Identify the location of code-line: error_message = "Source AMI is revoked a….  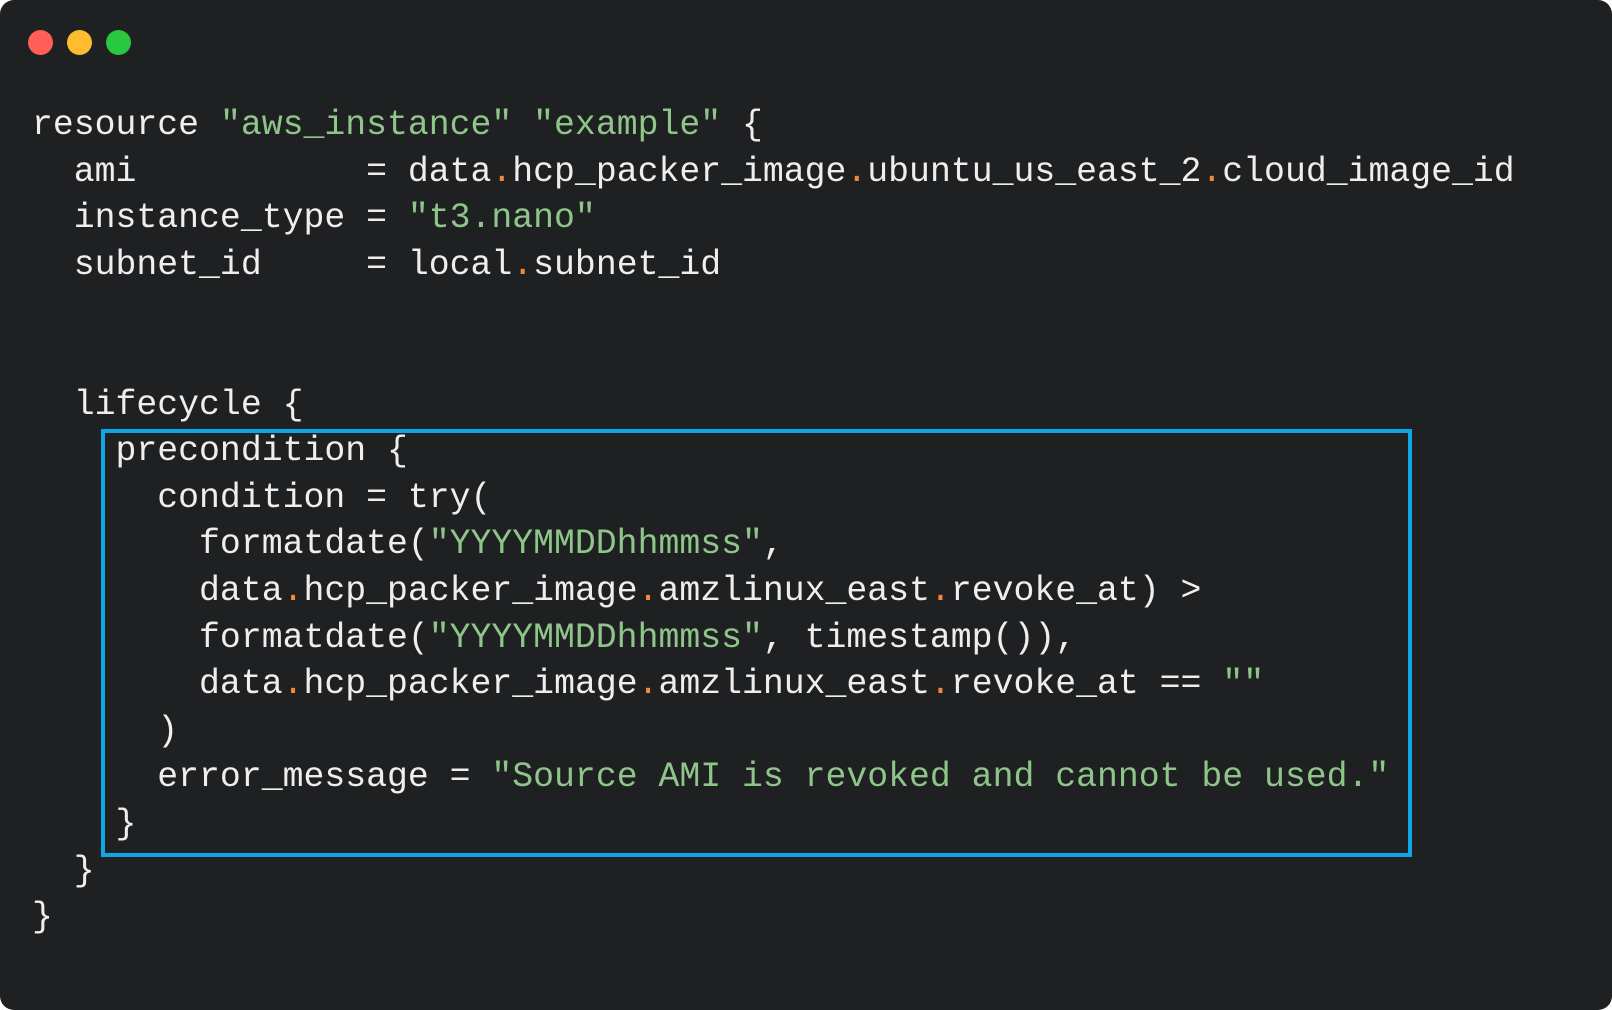
(773, 778).